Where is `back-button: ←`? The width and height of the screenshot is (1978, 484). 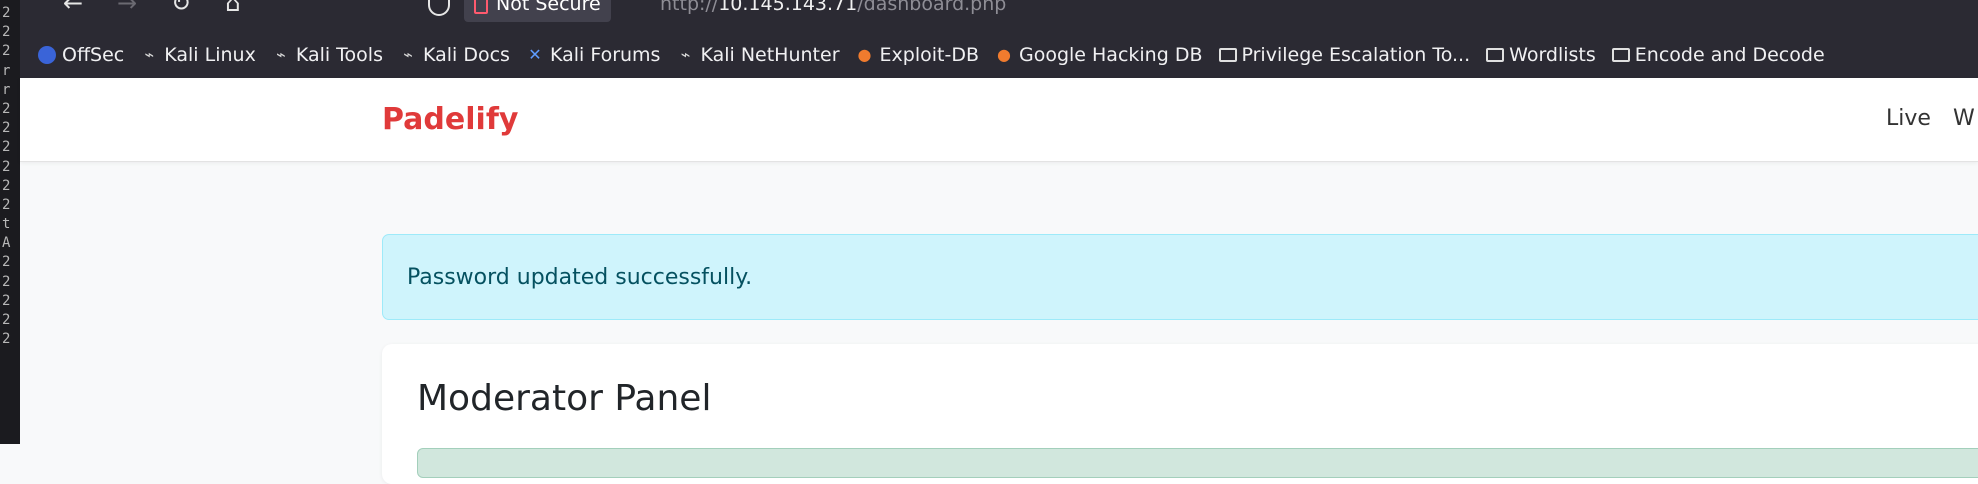
back-button: ← is located at coordinates (73, 9).